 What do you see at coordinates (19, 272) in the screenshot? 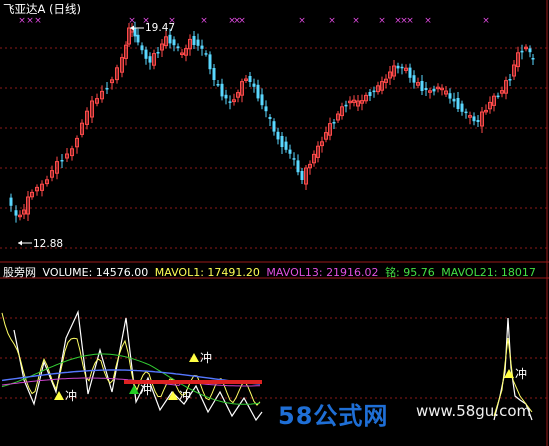
I see `indicator-name: 股旁网` at bounding box center [19, 272].